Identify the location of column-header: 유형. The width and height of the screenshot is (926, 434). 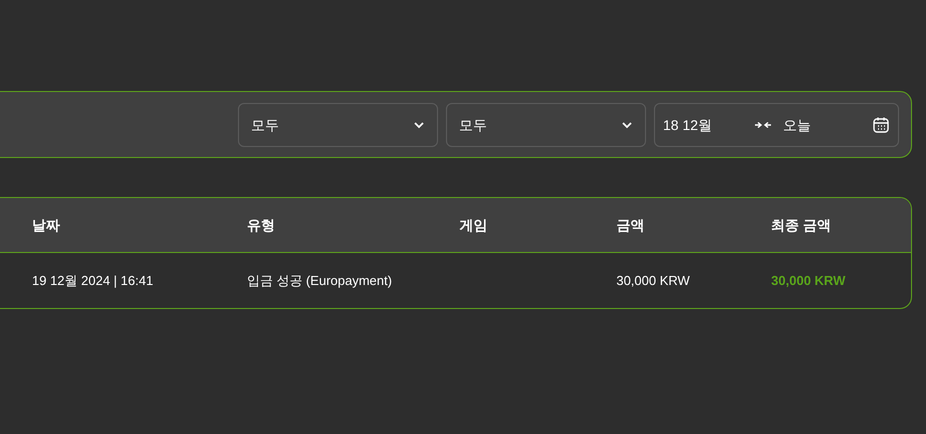
(261, 225).